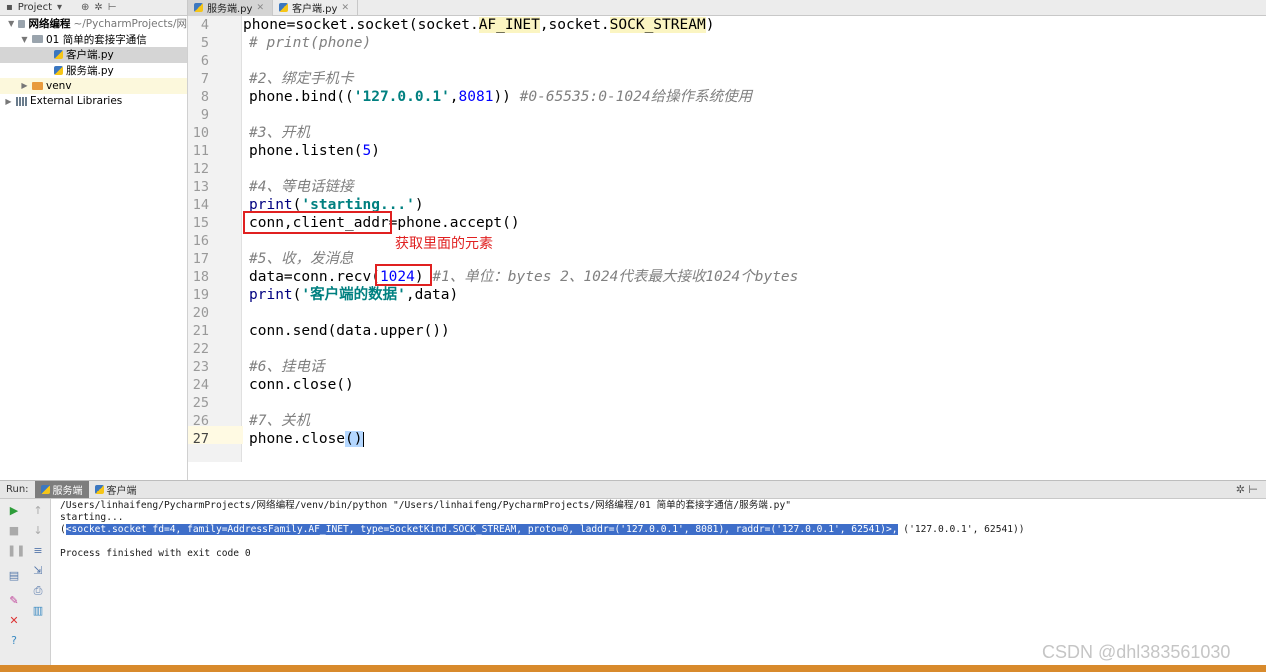 The height and width of the screenshot is (672, 1266). Describe the element at coordinates (59, 7) in the screenshot. I see `chevron-down-icon: ▾` at that location.